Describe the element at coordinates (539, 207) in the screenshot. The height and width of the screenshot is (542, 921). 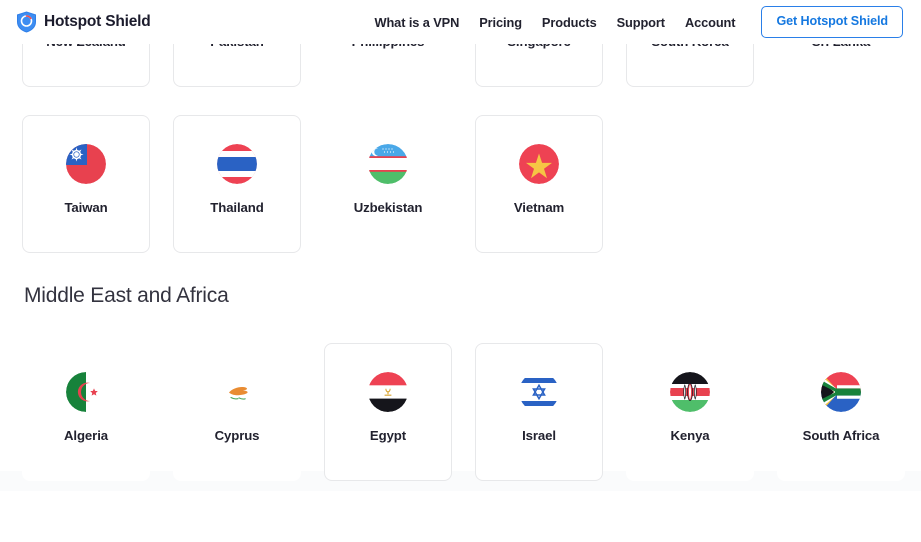
I see `country-card-label: Vietnam` at that location.